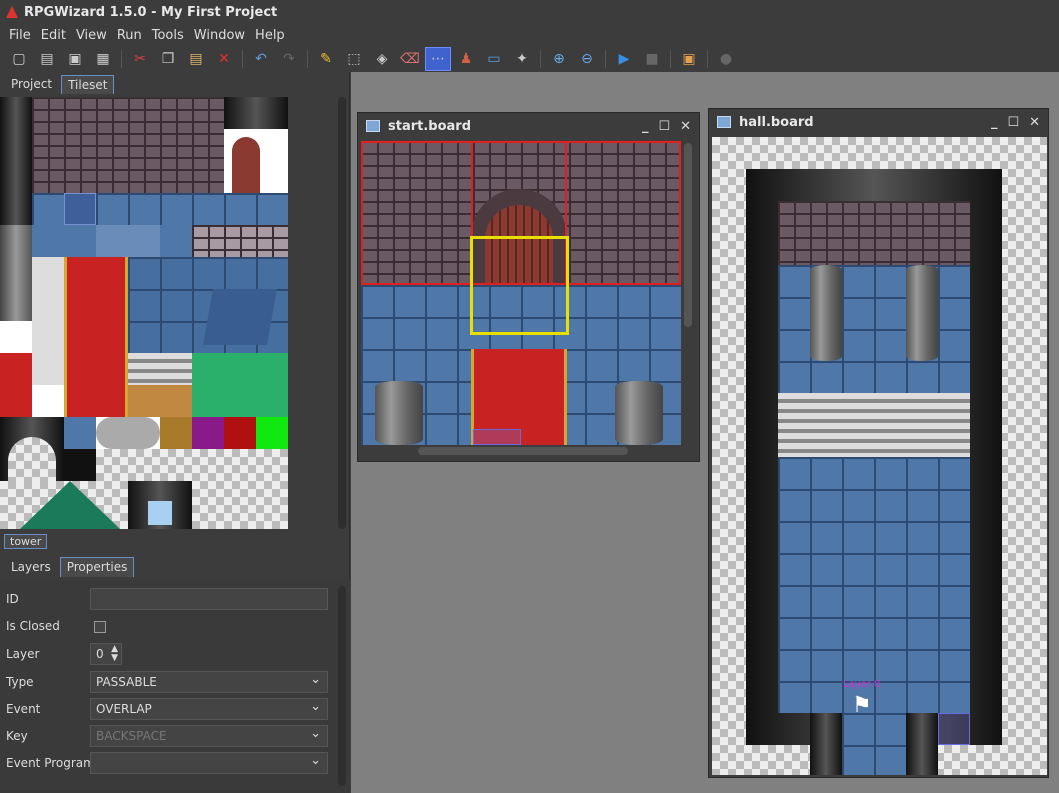 Image resolution: width=1059 pixels, height=793 pixels. I want to click on menu-edit: Edit, so click(53, 35).